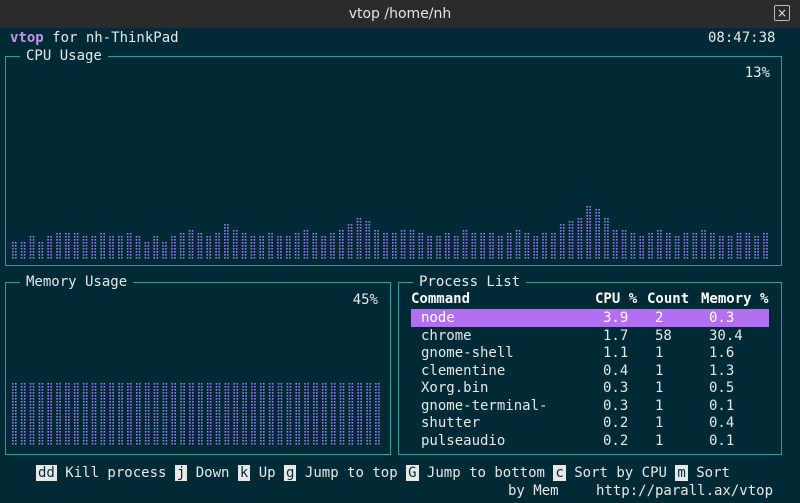  I want to click on up-label: Up, so click(267, 473).